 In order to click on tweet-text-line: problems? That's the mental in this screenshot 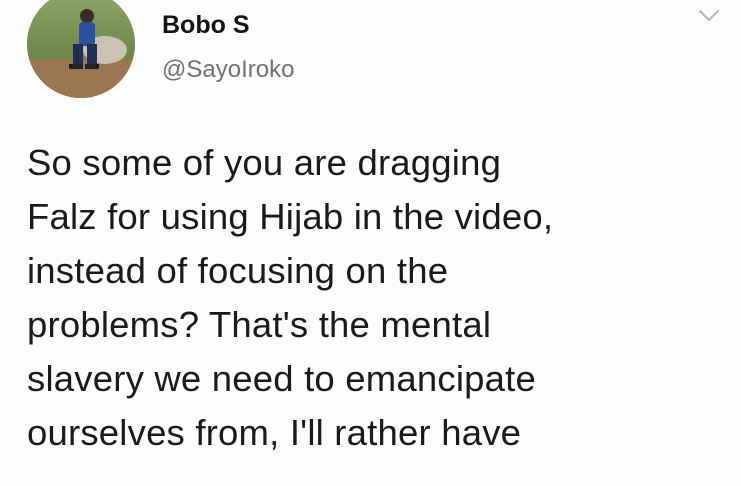, I will do `click(259, 324)`.